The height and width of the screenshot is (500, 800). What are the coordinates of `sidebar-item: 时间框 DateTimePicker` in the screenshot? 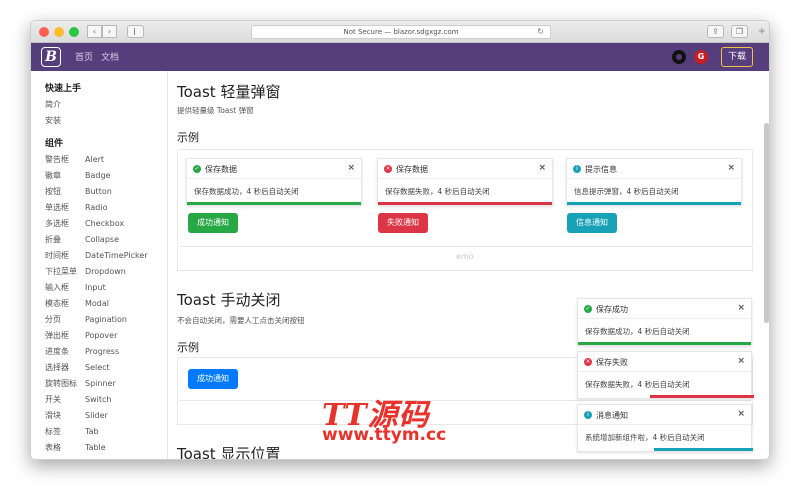 It's located at (106, 256).